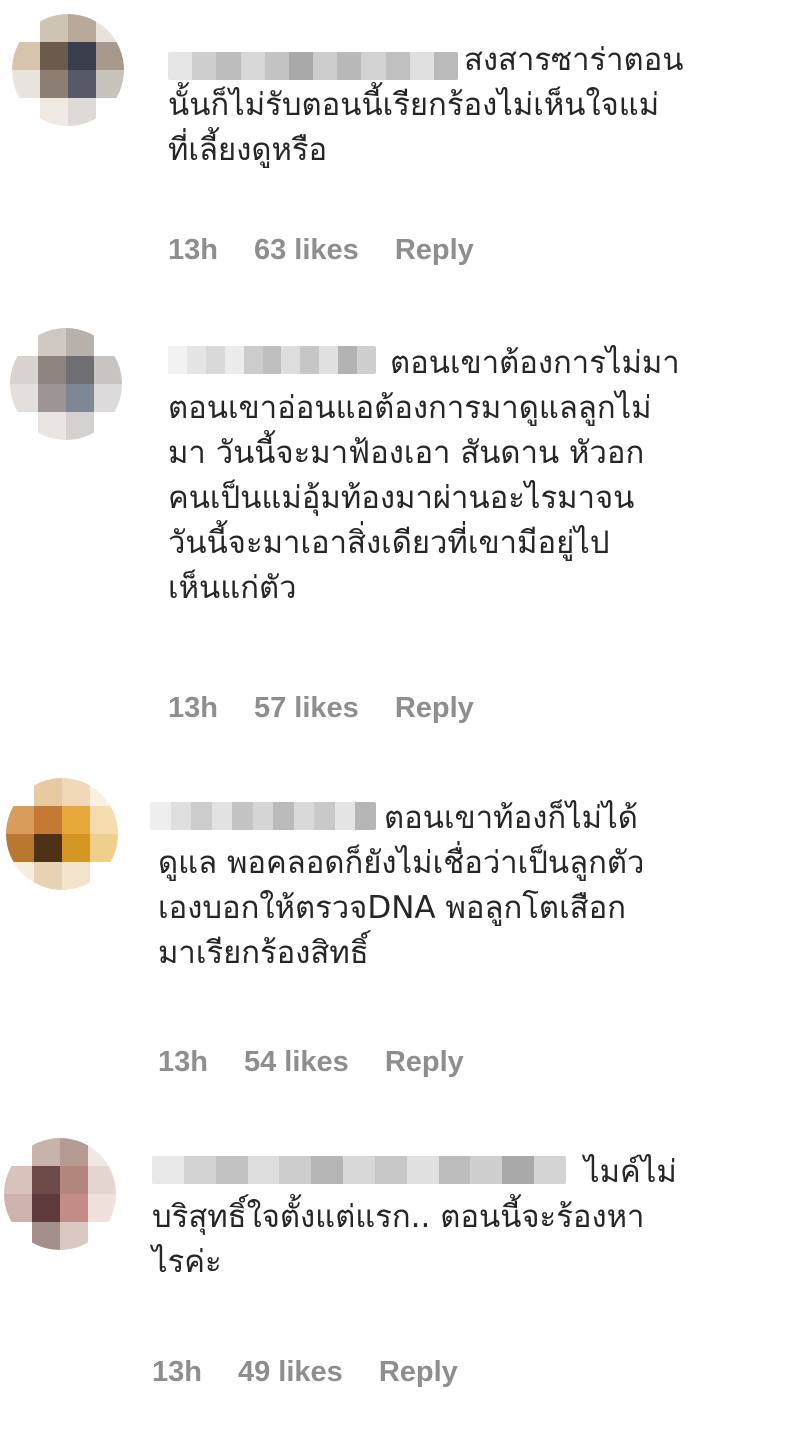 The height and width of the screenshot is (1431, 800). Describe the element at coordinates (410, 408) in the screenshot. I see `comment-text-line: ตอนเขาอ่อนแอต้องการมาดูแลลูกไม่` at that location.